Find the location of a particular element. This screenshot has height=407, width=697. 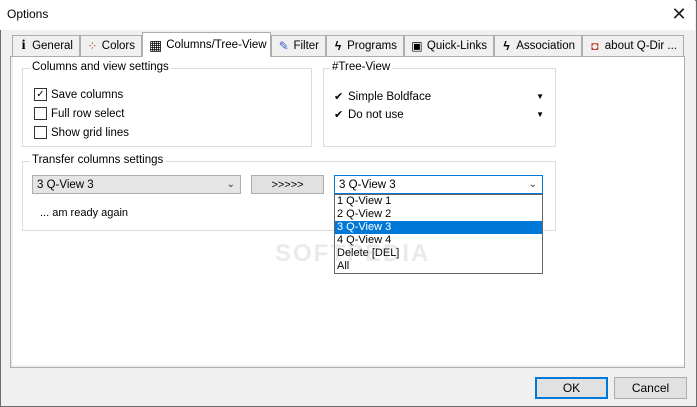

treeview-option-label: Do not use is located at coordinates (376, 114).